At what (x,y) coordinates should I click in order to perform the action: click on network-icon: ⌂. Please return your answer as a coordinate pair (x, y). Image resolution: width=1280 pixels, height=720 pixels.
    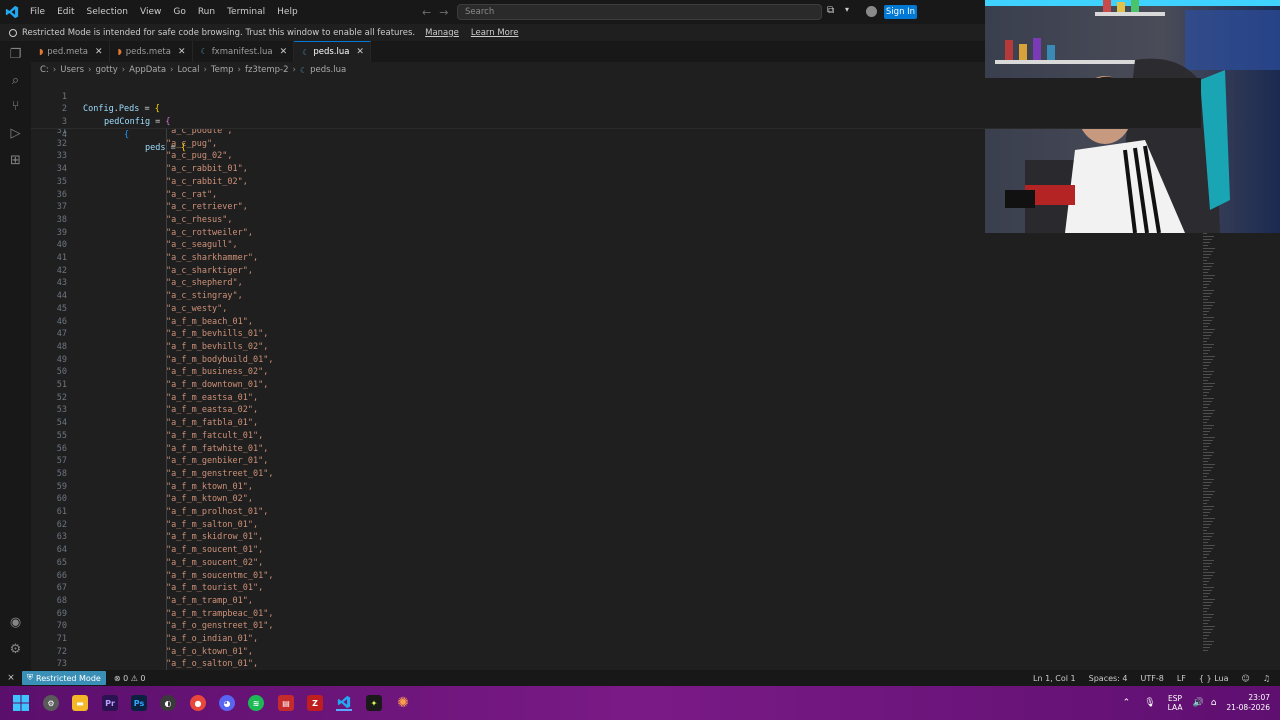
    Looking at the image, I should click on (1214, 703).